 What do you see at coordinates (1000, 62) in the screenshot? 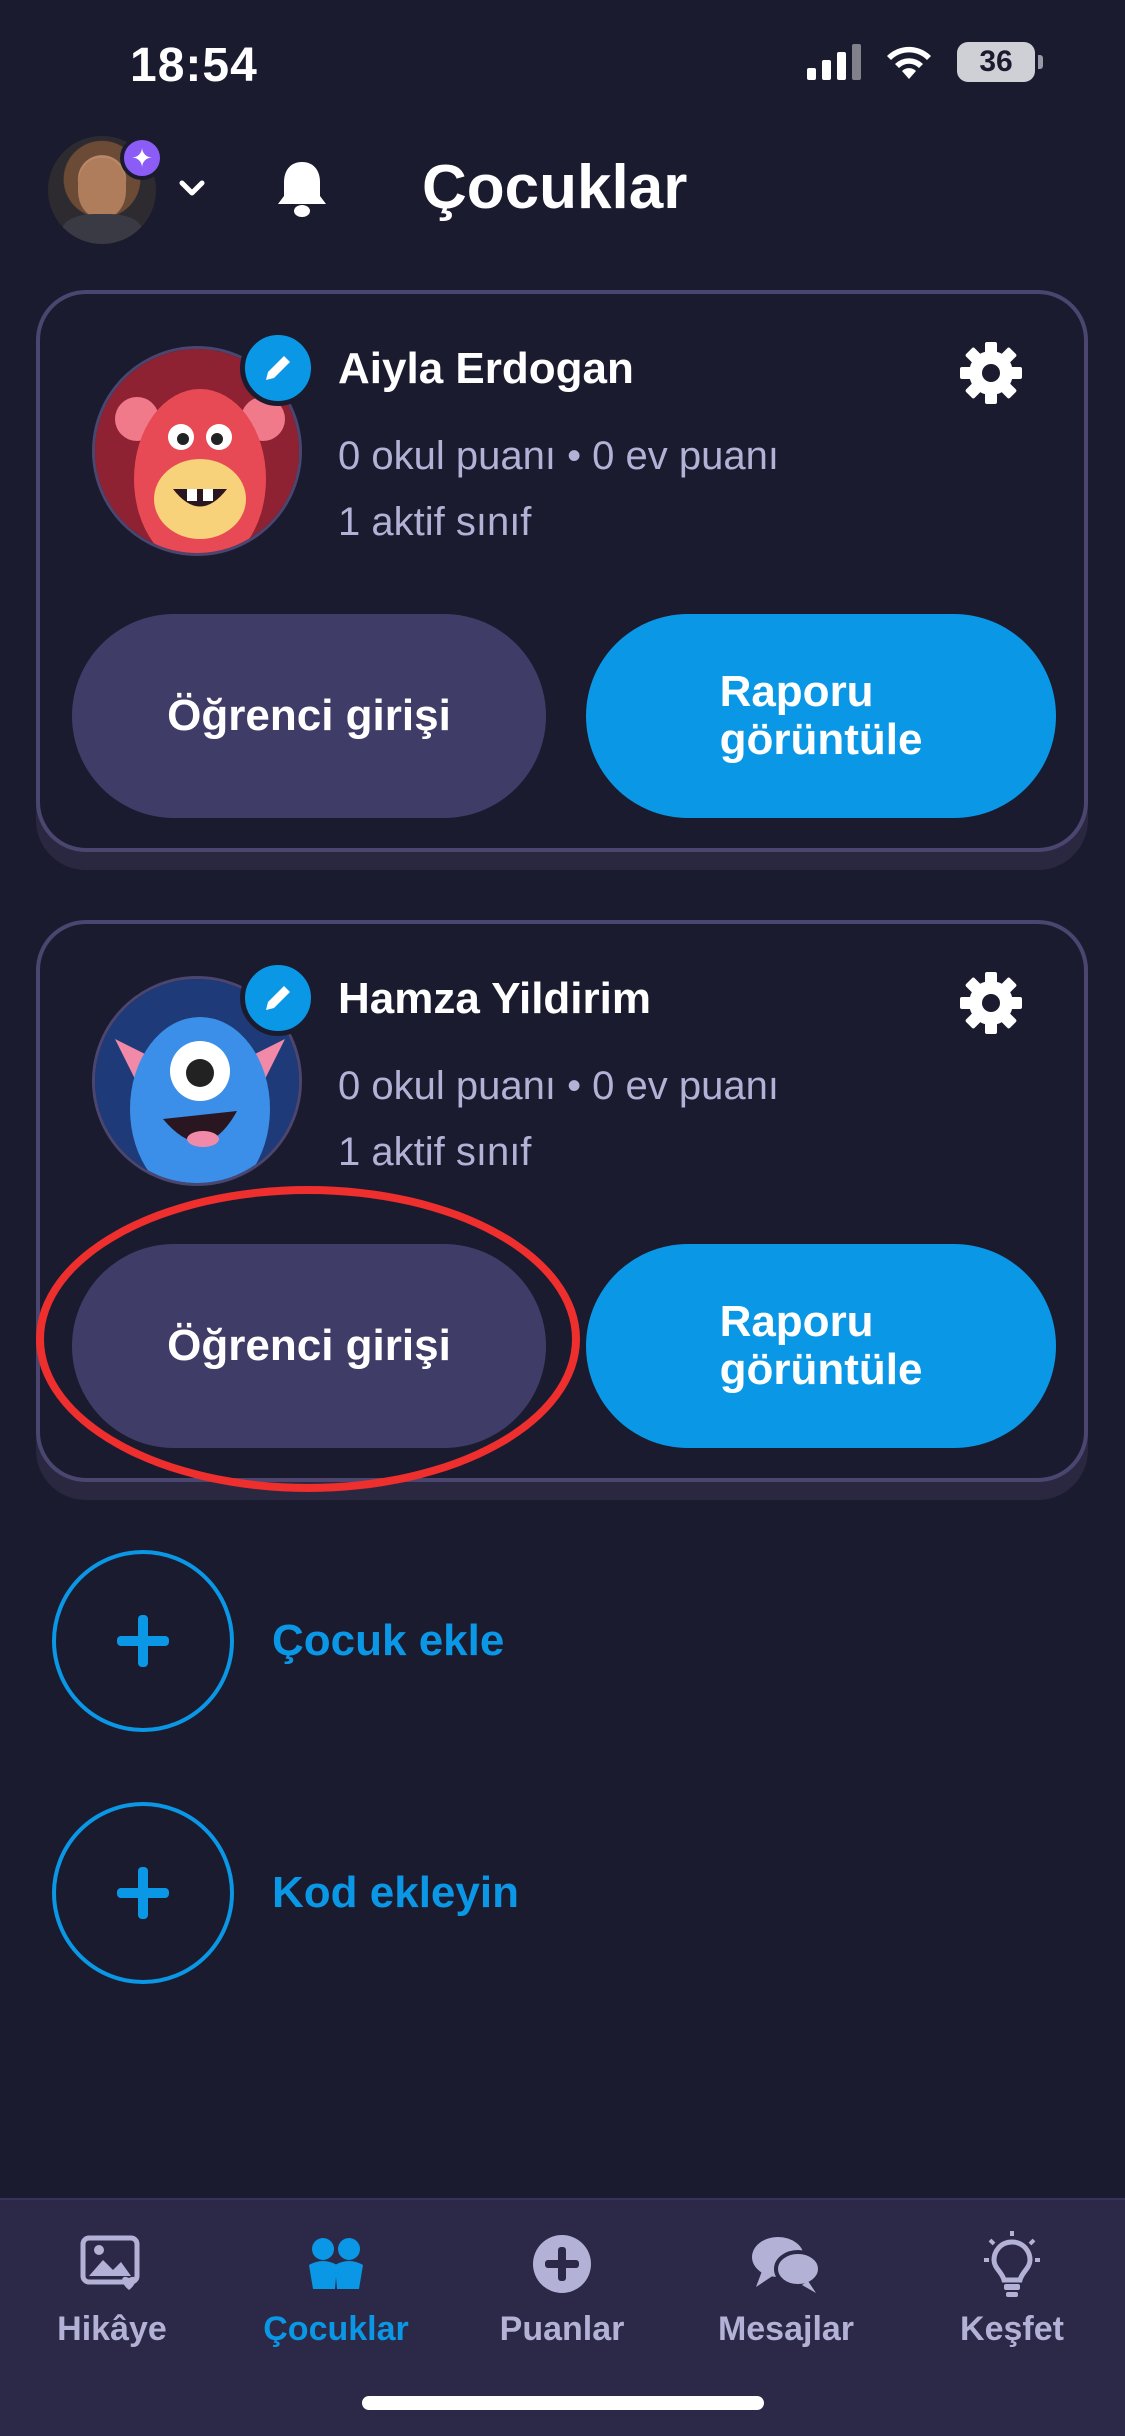
I see `battery-icon: 36` at bounding box center [1000, 62].